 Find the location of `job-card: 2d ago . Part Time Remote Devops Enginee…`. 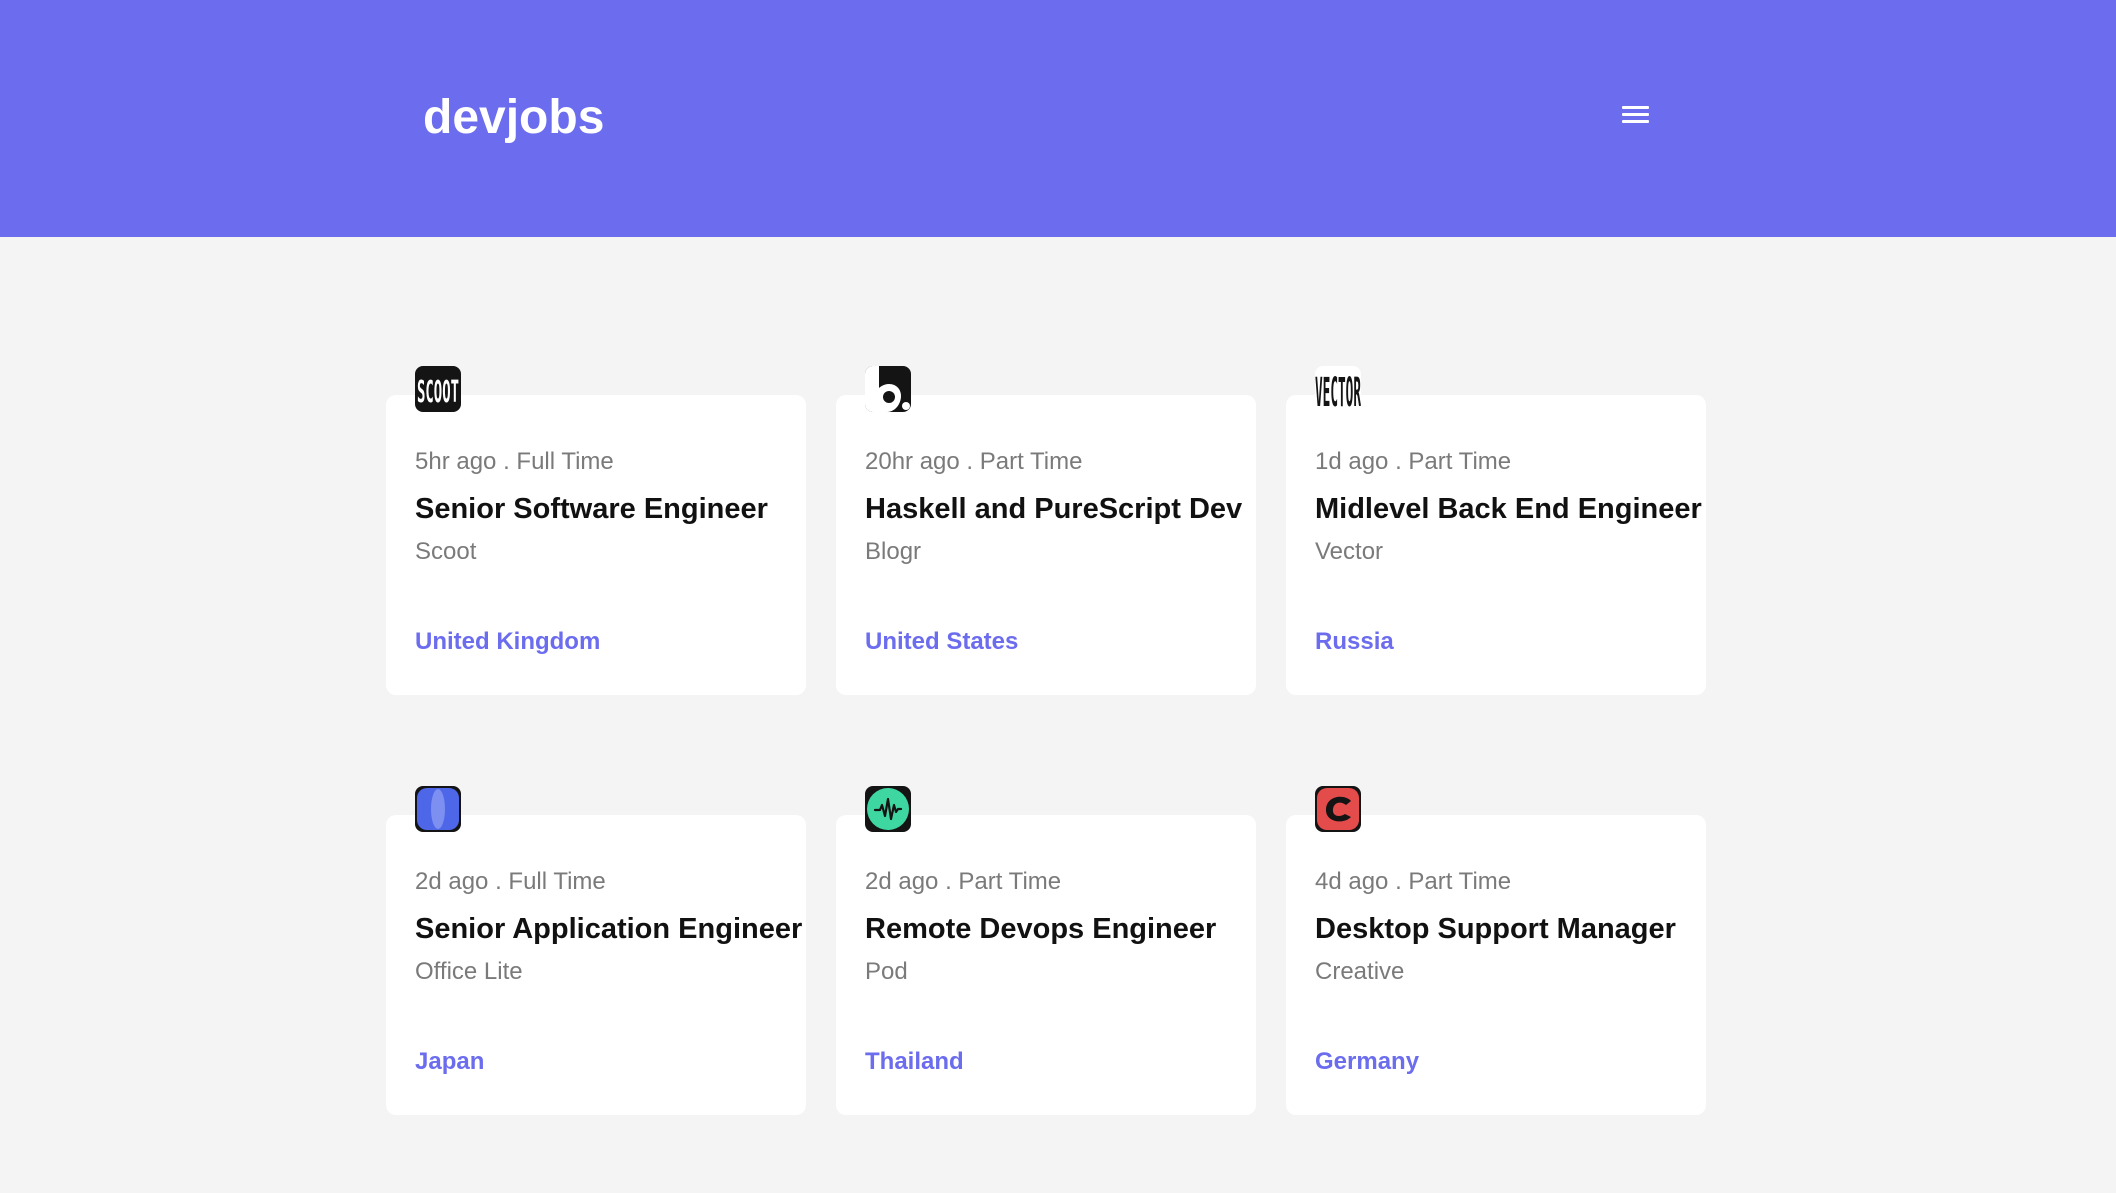

job-card: 2d ago . Part Time Remote Devops Enginee… is located at coordinates (1046, 950).